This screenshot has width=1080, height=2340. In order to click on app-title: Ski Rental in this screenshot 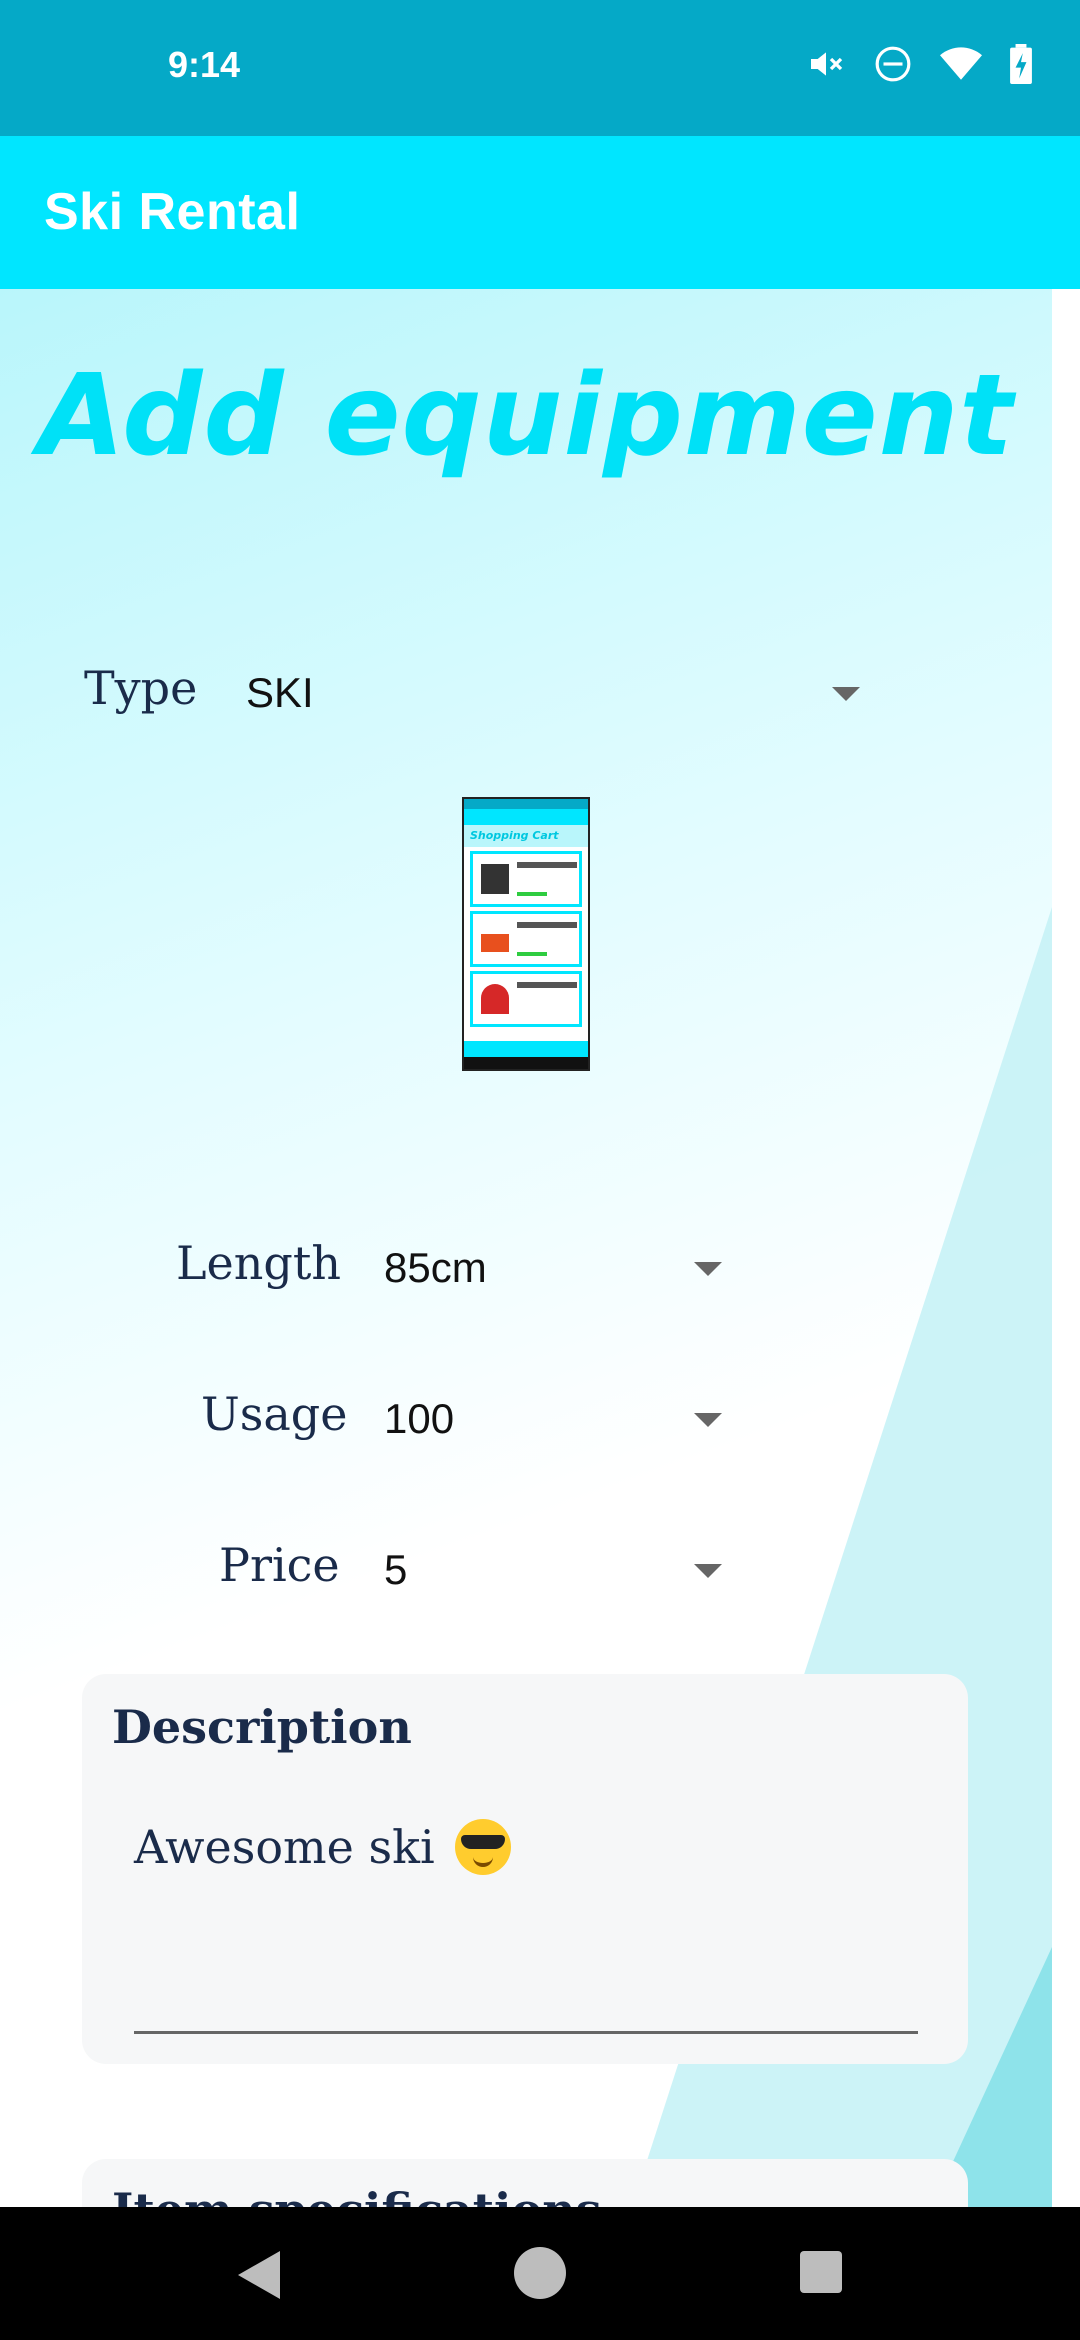, I will do `click(172, 212)`.